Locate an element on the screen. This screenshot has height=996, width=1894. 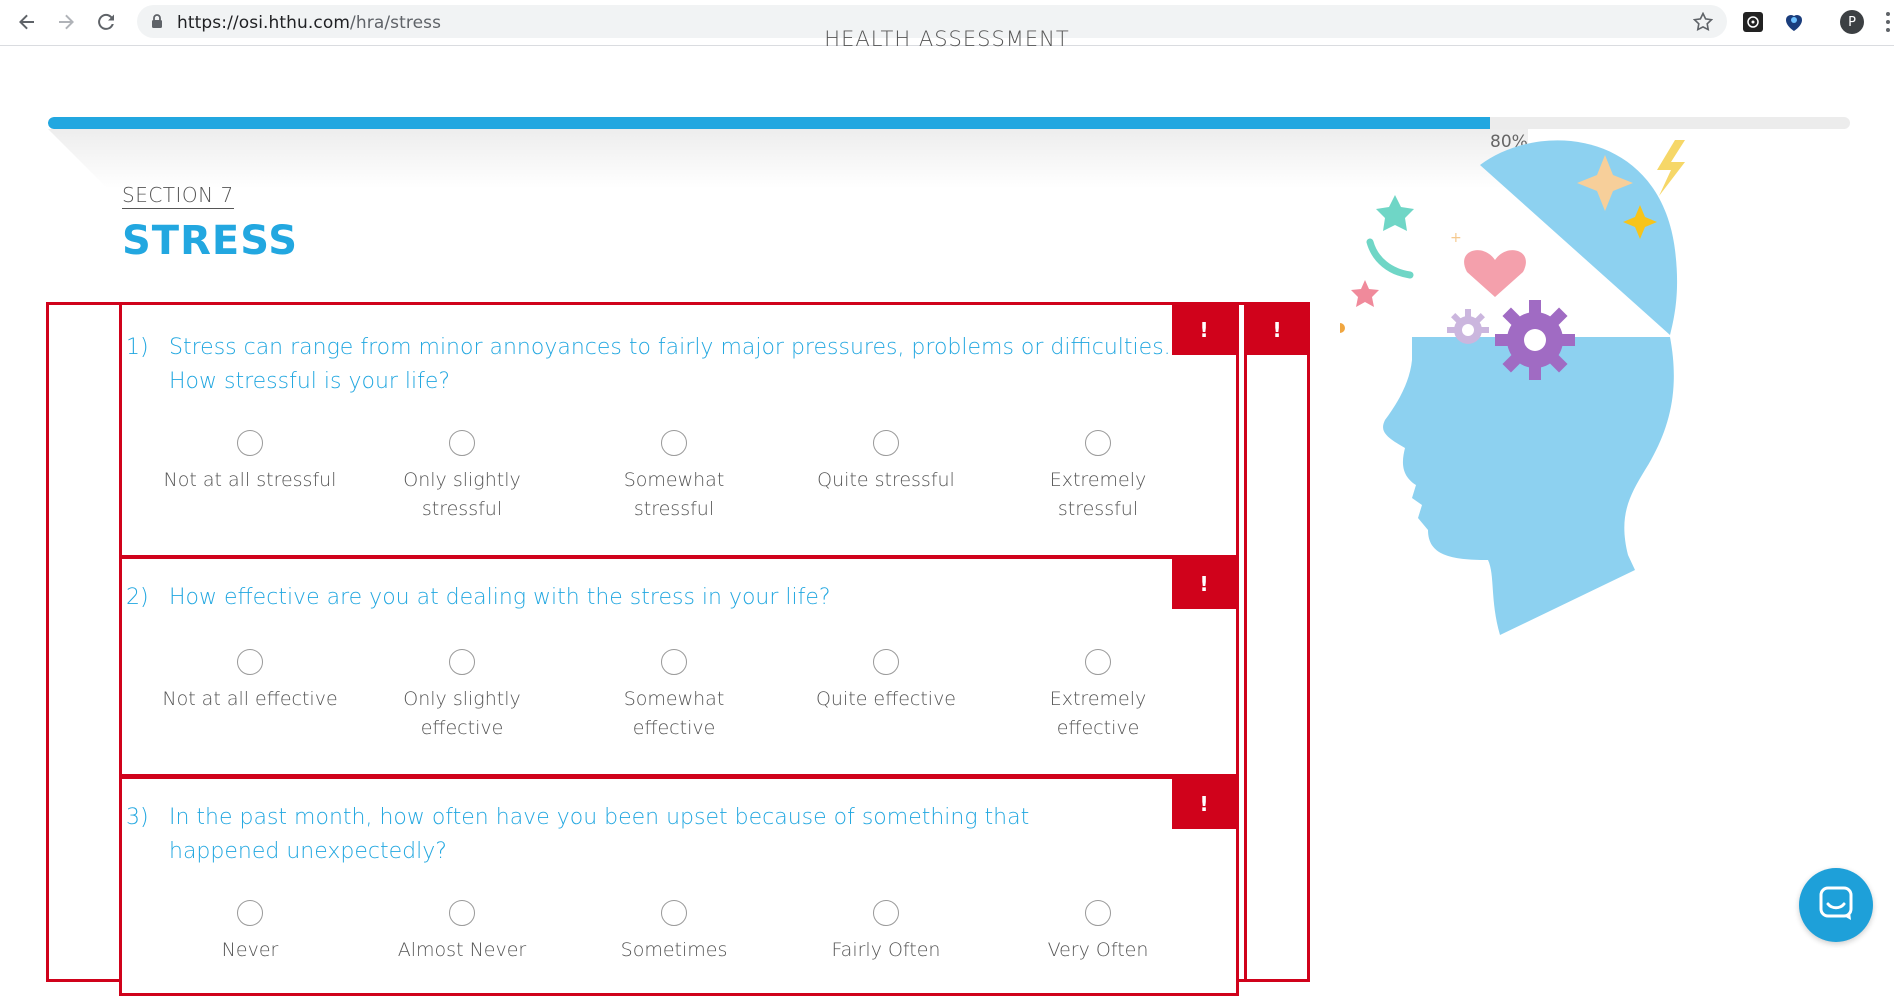
option-fairly-often: Fairly Often is located at coordinates (886, 932).